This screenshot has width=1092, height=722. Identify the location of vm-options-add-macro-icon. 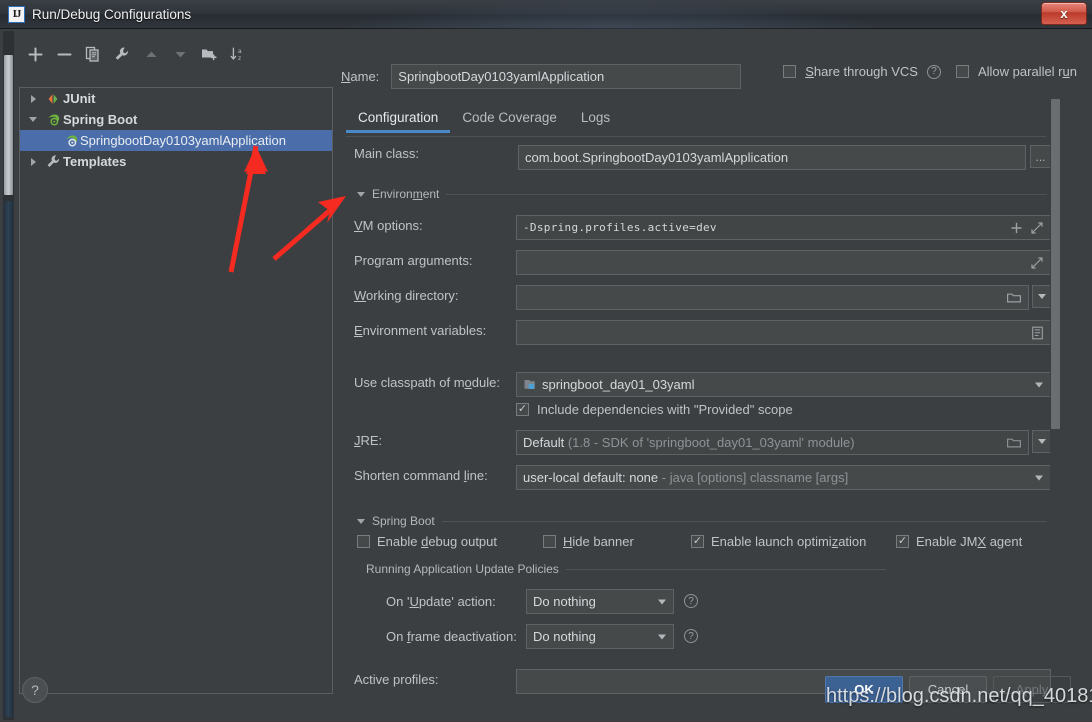
(1016, 227).